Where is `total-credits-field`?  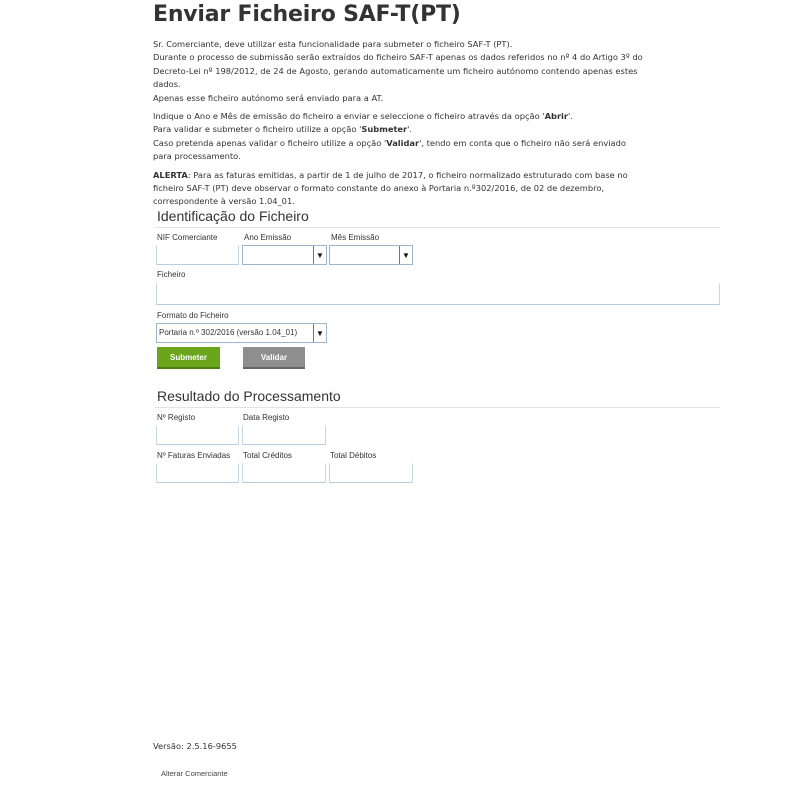 total-credits-field is located at coordinates (284, 473).